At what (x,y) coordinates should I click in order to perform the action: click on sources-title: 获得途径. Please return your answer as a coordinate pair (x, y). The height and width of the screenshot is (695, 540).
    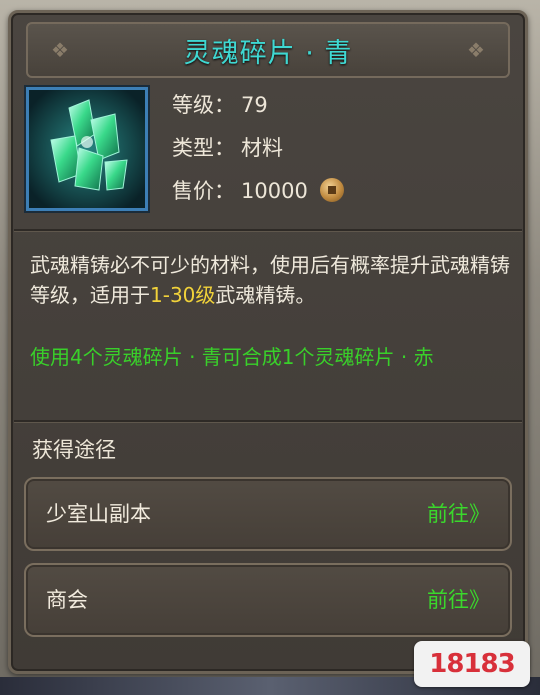
    Looking at the image, I should click on (74, 450).